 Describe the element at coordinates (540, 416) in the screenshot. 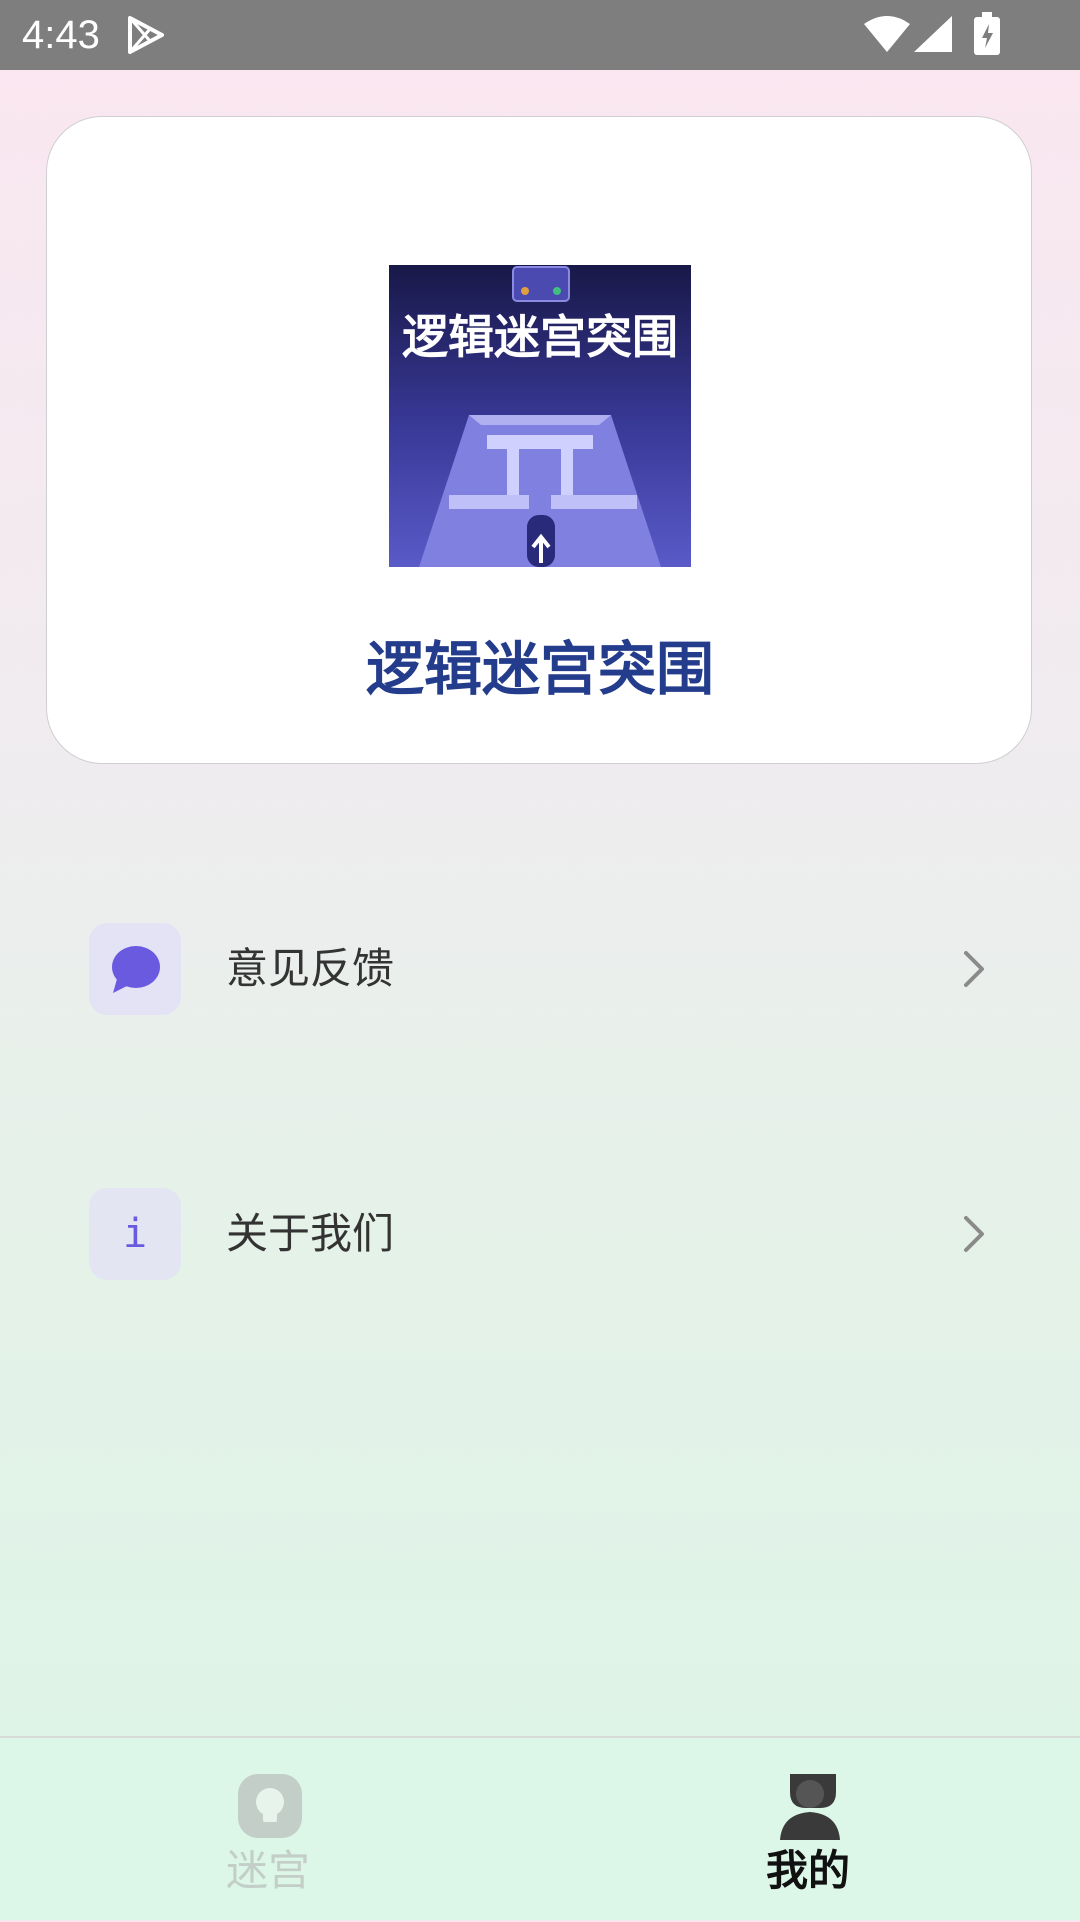

I see `app-icon: 逻辑迷宫突围` at that location.